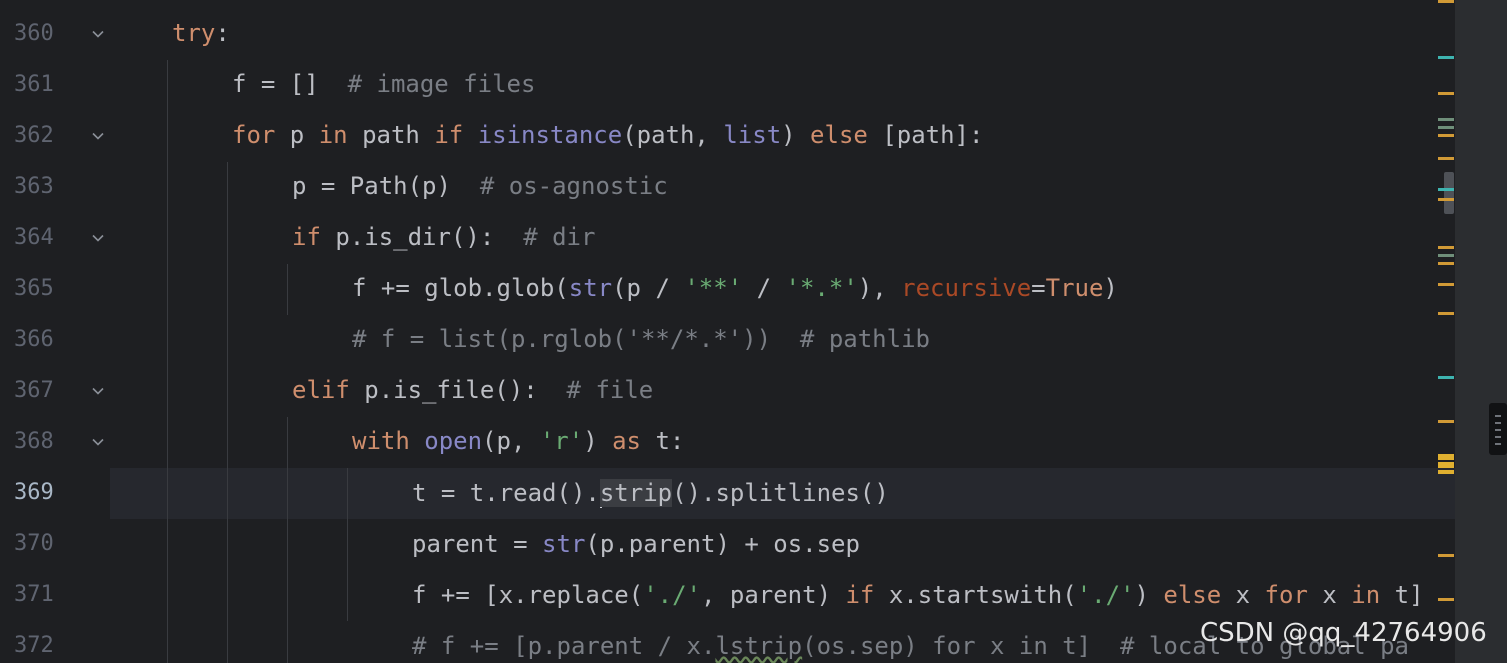 The image size is (1507, 663). Describe the element at coordinates (34, 594) in the screenshot. I see `line-number: 371` at that location.